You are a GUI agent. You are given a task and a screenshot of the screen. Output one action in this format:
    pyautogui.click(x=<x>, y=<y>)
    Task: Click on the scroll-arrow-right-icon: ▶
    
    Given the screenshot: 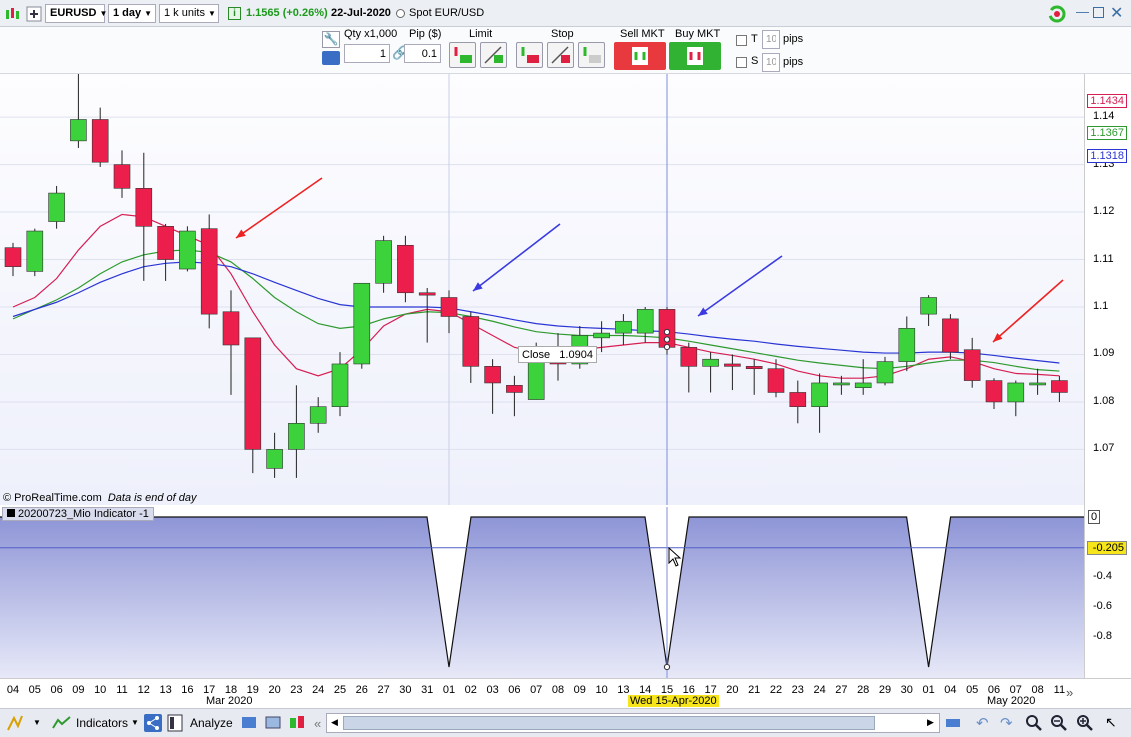 What is the action you would take?
    pyautogui.click(x=930, y=722)
    